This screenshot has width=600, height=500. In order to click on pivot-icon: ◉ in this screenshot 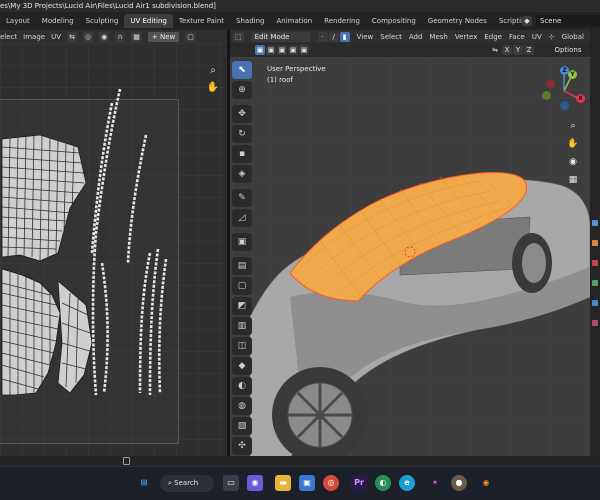, I will do `click(104, 36)`.